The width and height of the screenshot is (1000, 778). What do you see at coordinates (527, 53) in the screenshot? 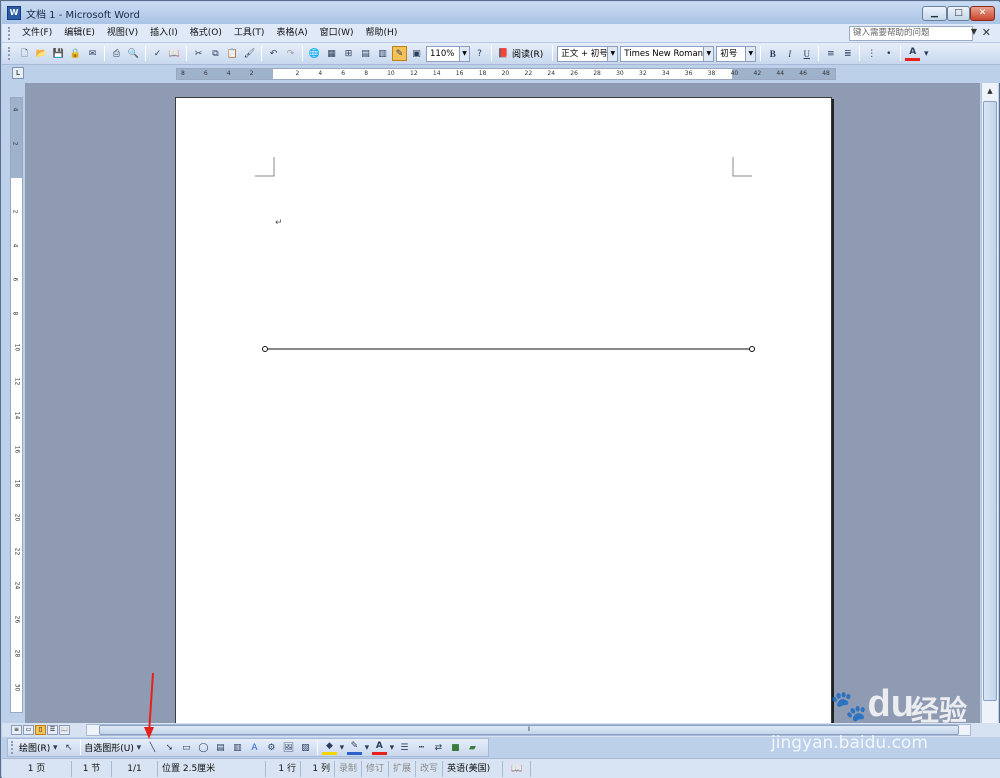
I see `read-button: 阅读(R)` at bounding box center [527, 53].